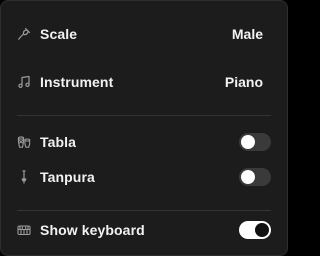 Image resolution: width=320 pixels, height=256 pixels. I want to click on show-keyboard-toggle, so click(255, 230).